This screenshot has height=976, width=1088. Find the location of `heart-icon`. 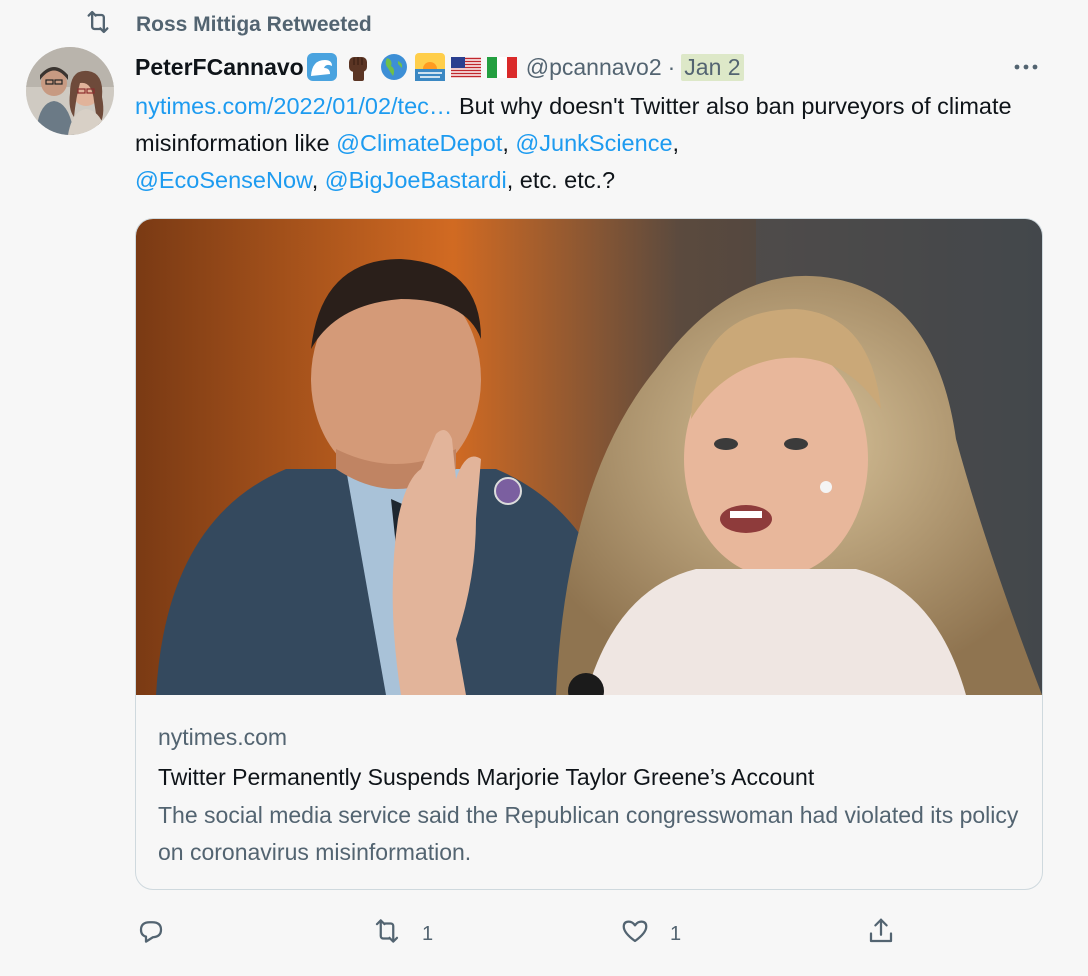

heart-icon is located at coordinates (635, 934).